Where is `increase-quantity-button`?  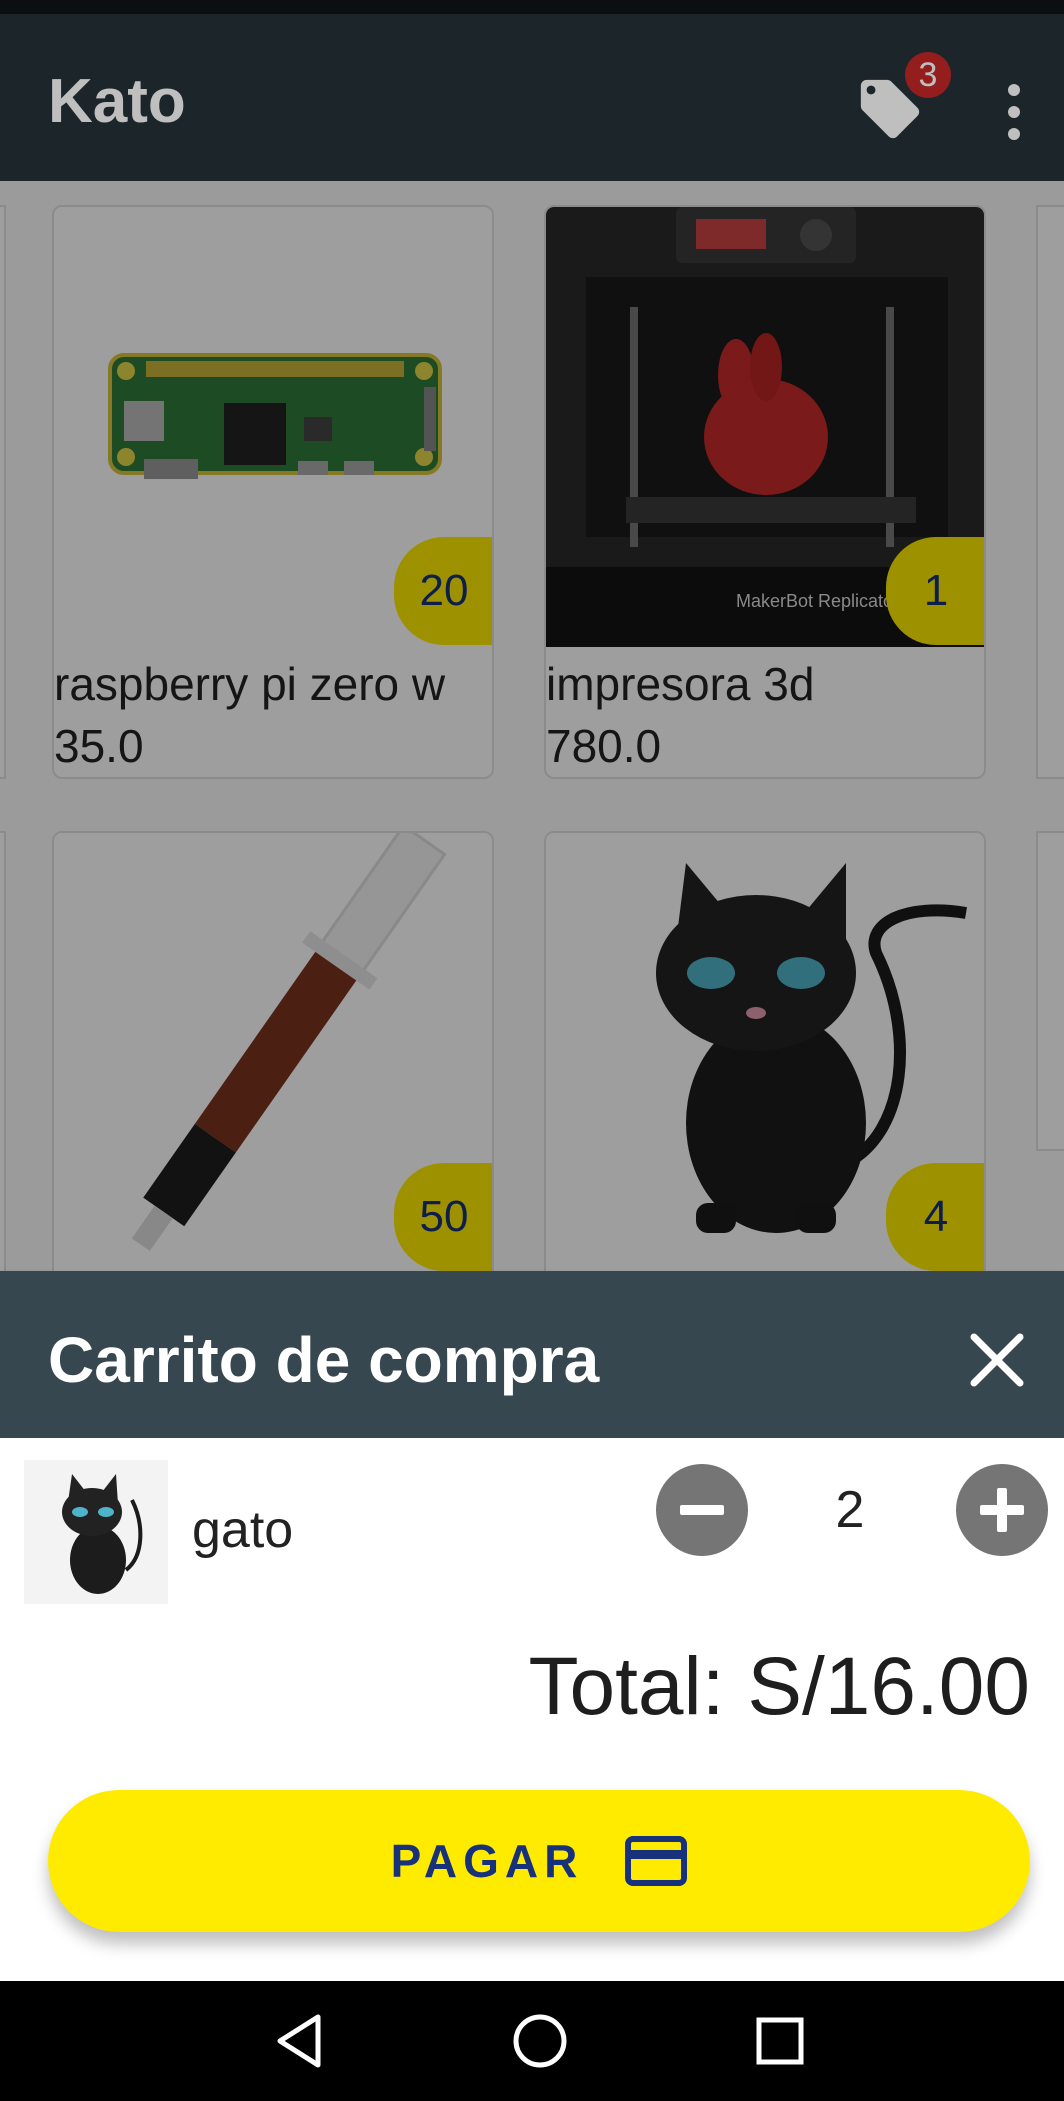
increase-quantity-button is located at coordinates (1002, 1510).